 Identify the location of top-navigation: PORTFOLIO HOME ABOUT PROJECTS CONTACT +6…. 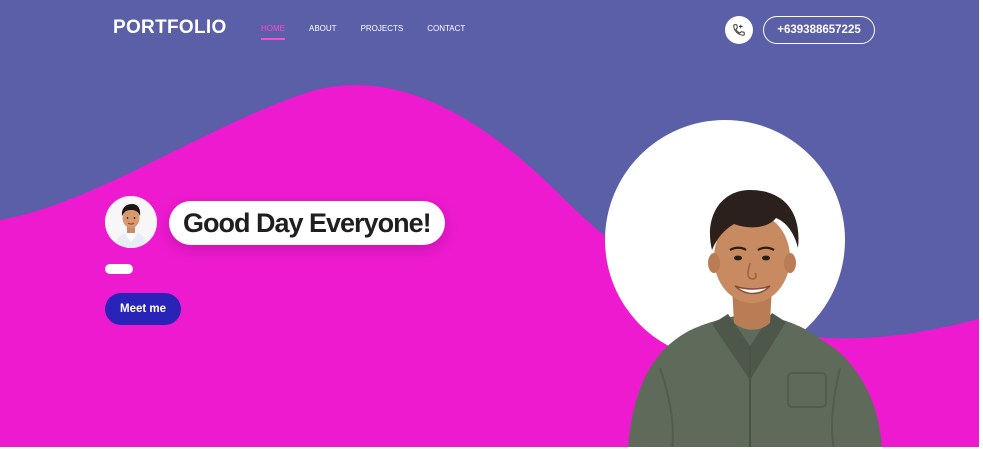
(491, 30).